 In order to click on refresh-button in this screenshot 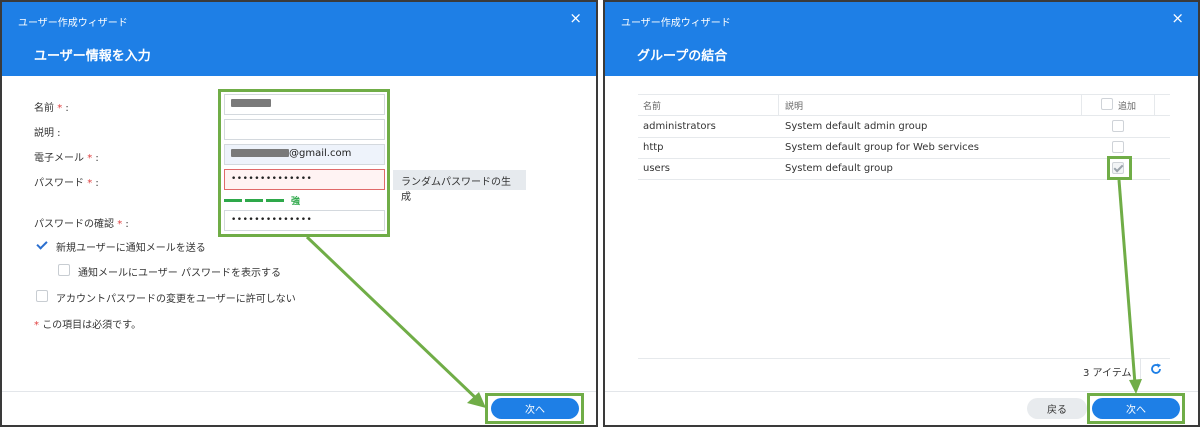, I will do `click(1155, 369)`.